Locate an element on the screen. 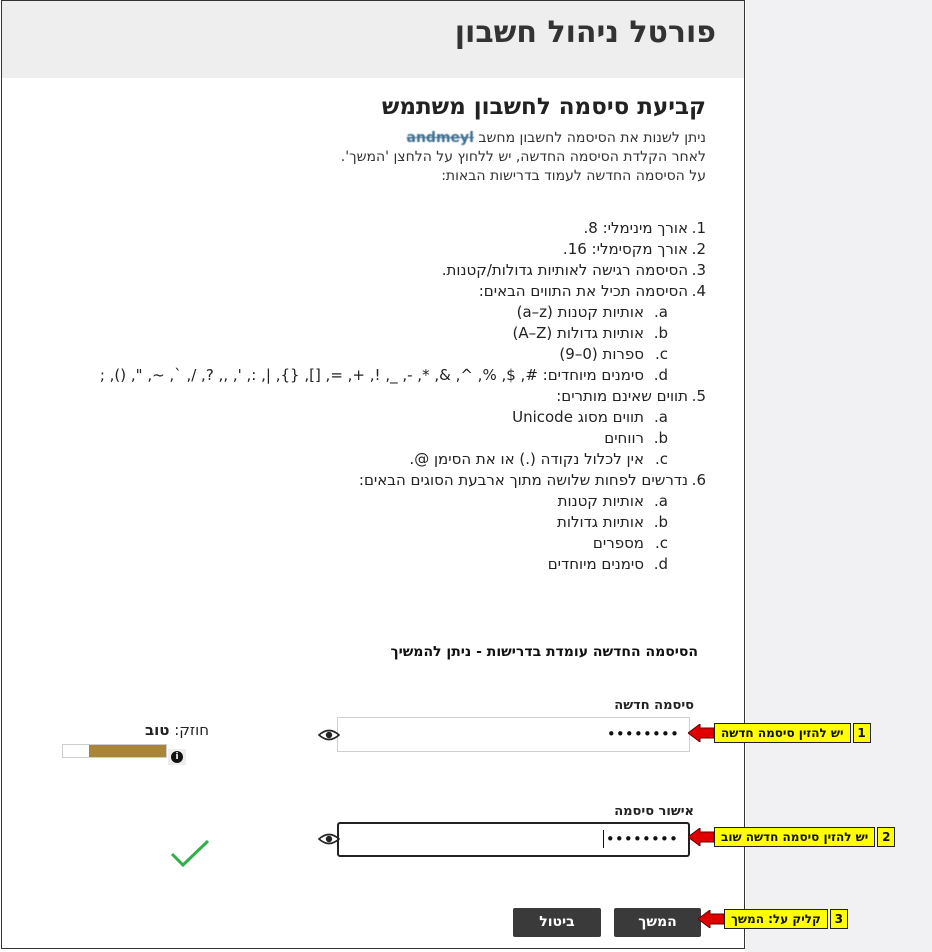 The width and height of the screenshot is (932, 952). intro-line3: על הסיסמה החדשה לעמוד בדרישות הבאות: is located at coordinates (573, 176).